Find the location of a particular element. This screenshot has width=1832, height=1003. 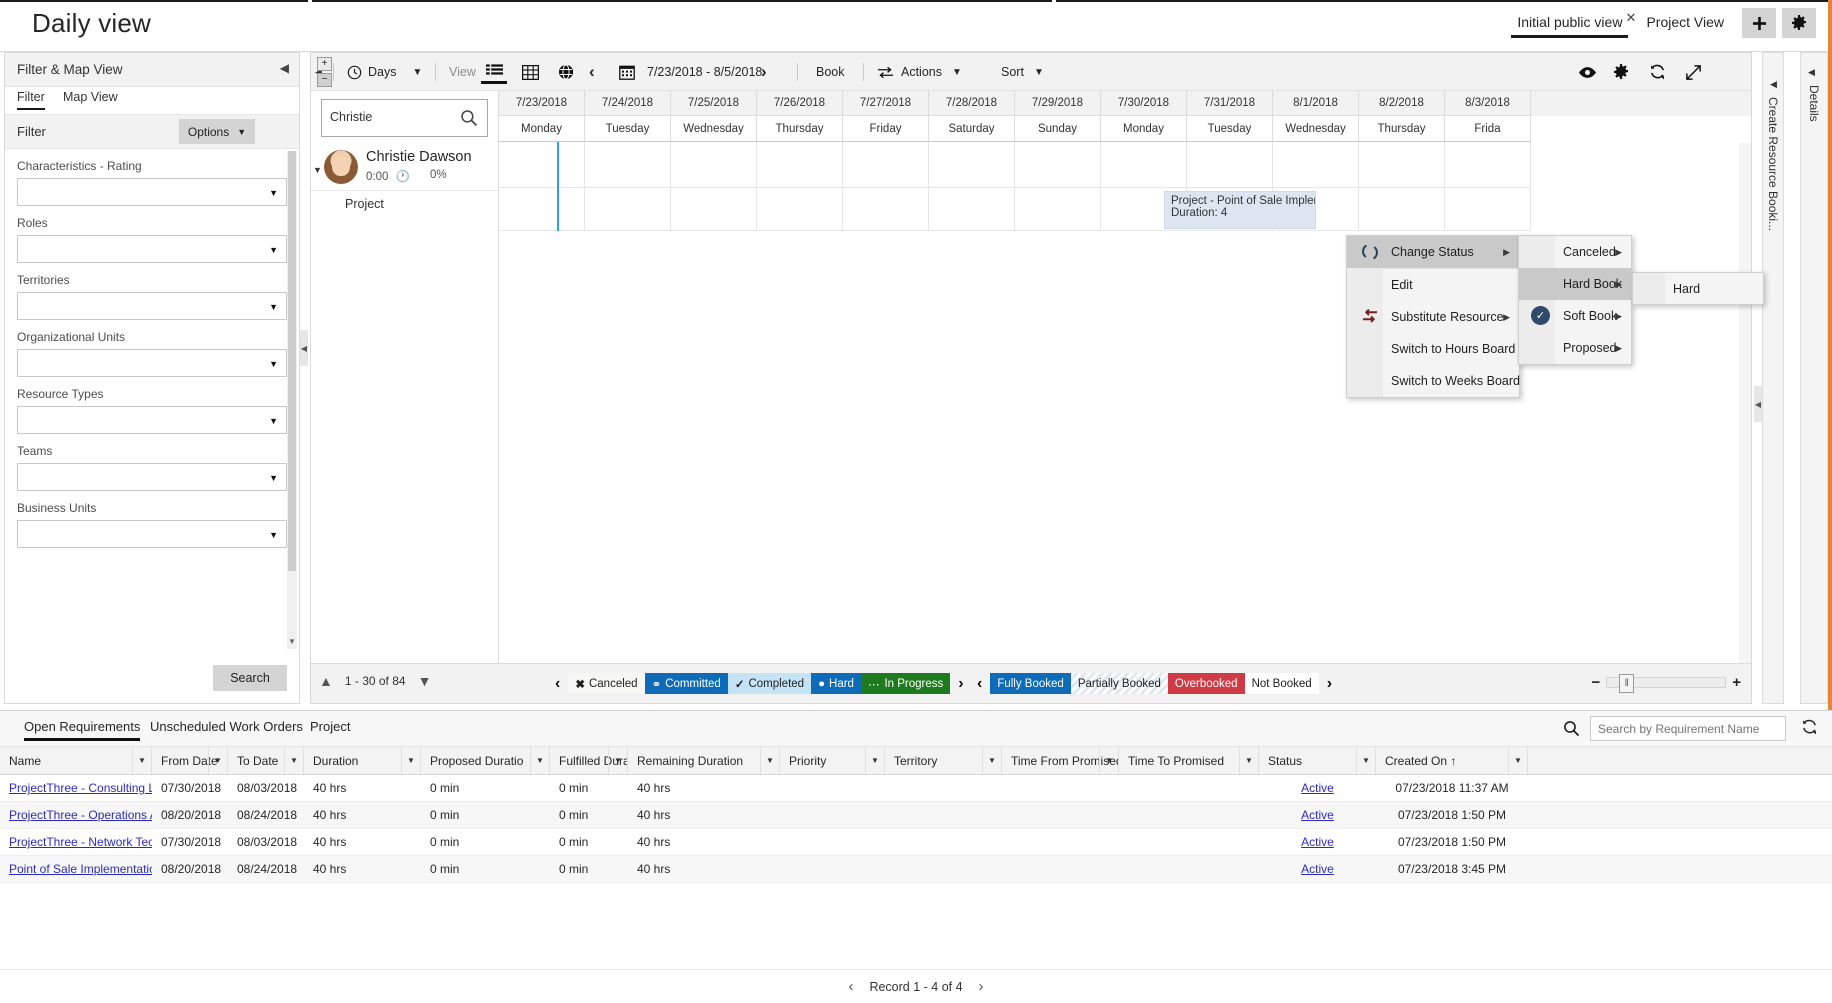

sort-menu: Sort ▼ is located at coordinates (1022, 72).